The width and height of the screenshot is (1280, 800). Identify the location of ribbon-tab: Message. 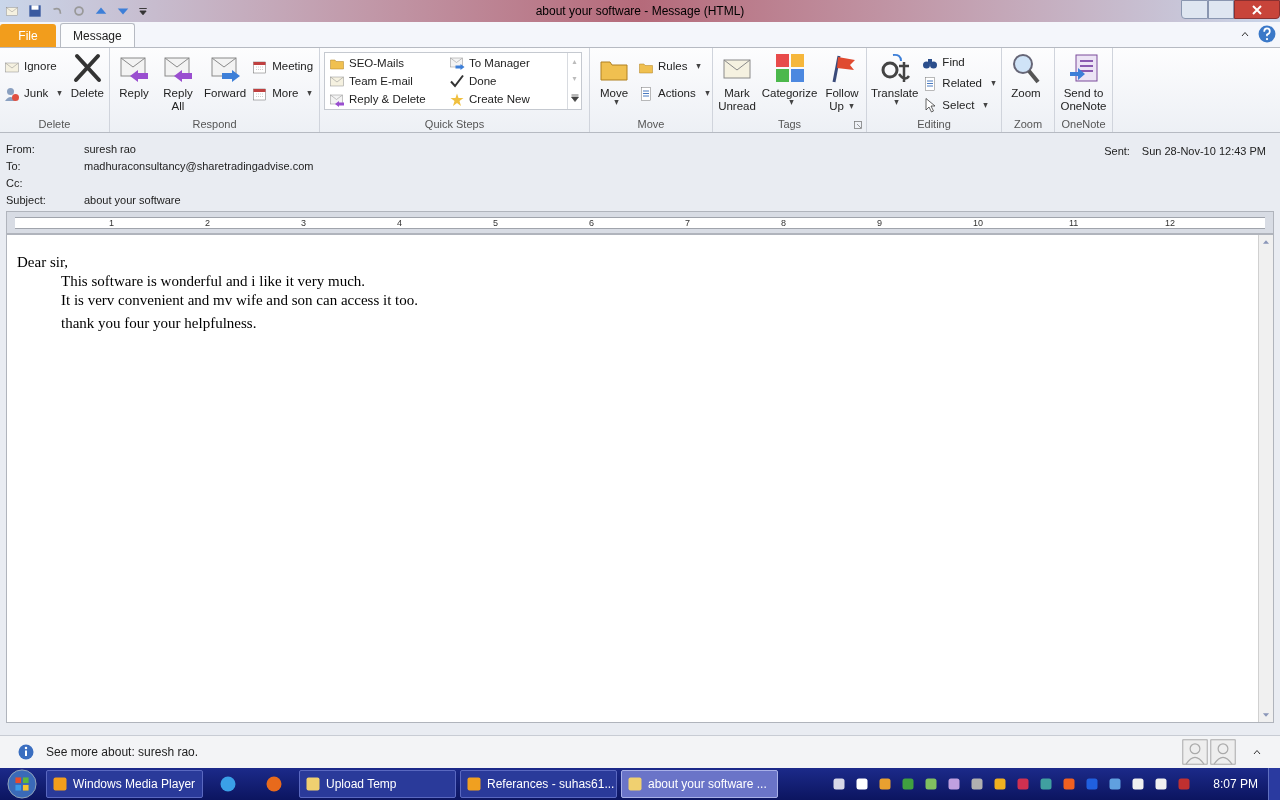
(97, 35).